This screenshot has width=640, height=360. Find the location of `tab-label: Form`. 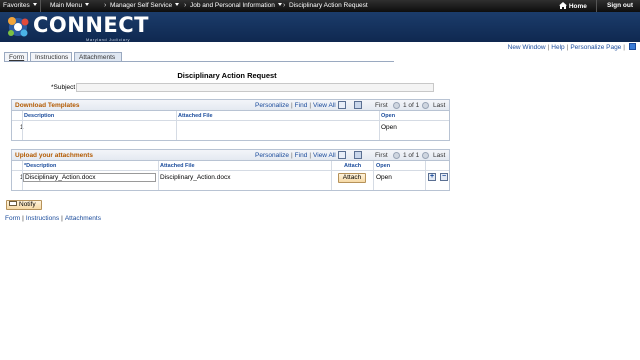

tab-label: Form is located at coordinates (17, 57).